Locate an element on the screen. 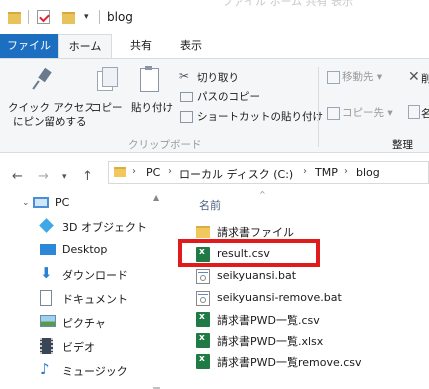  address-bar: › PC › ローカル ディスク (C:) › TMP › blog is located at coordinates (268, 172).